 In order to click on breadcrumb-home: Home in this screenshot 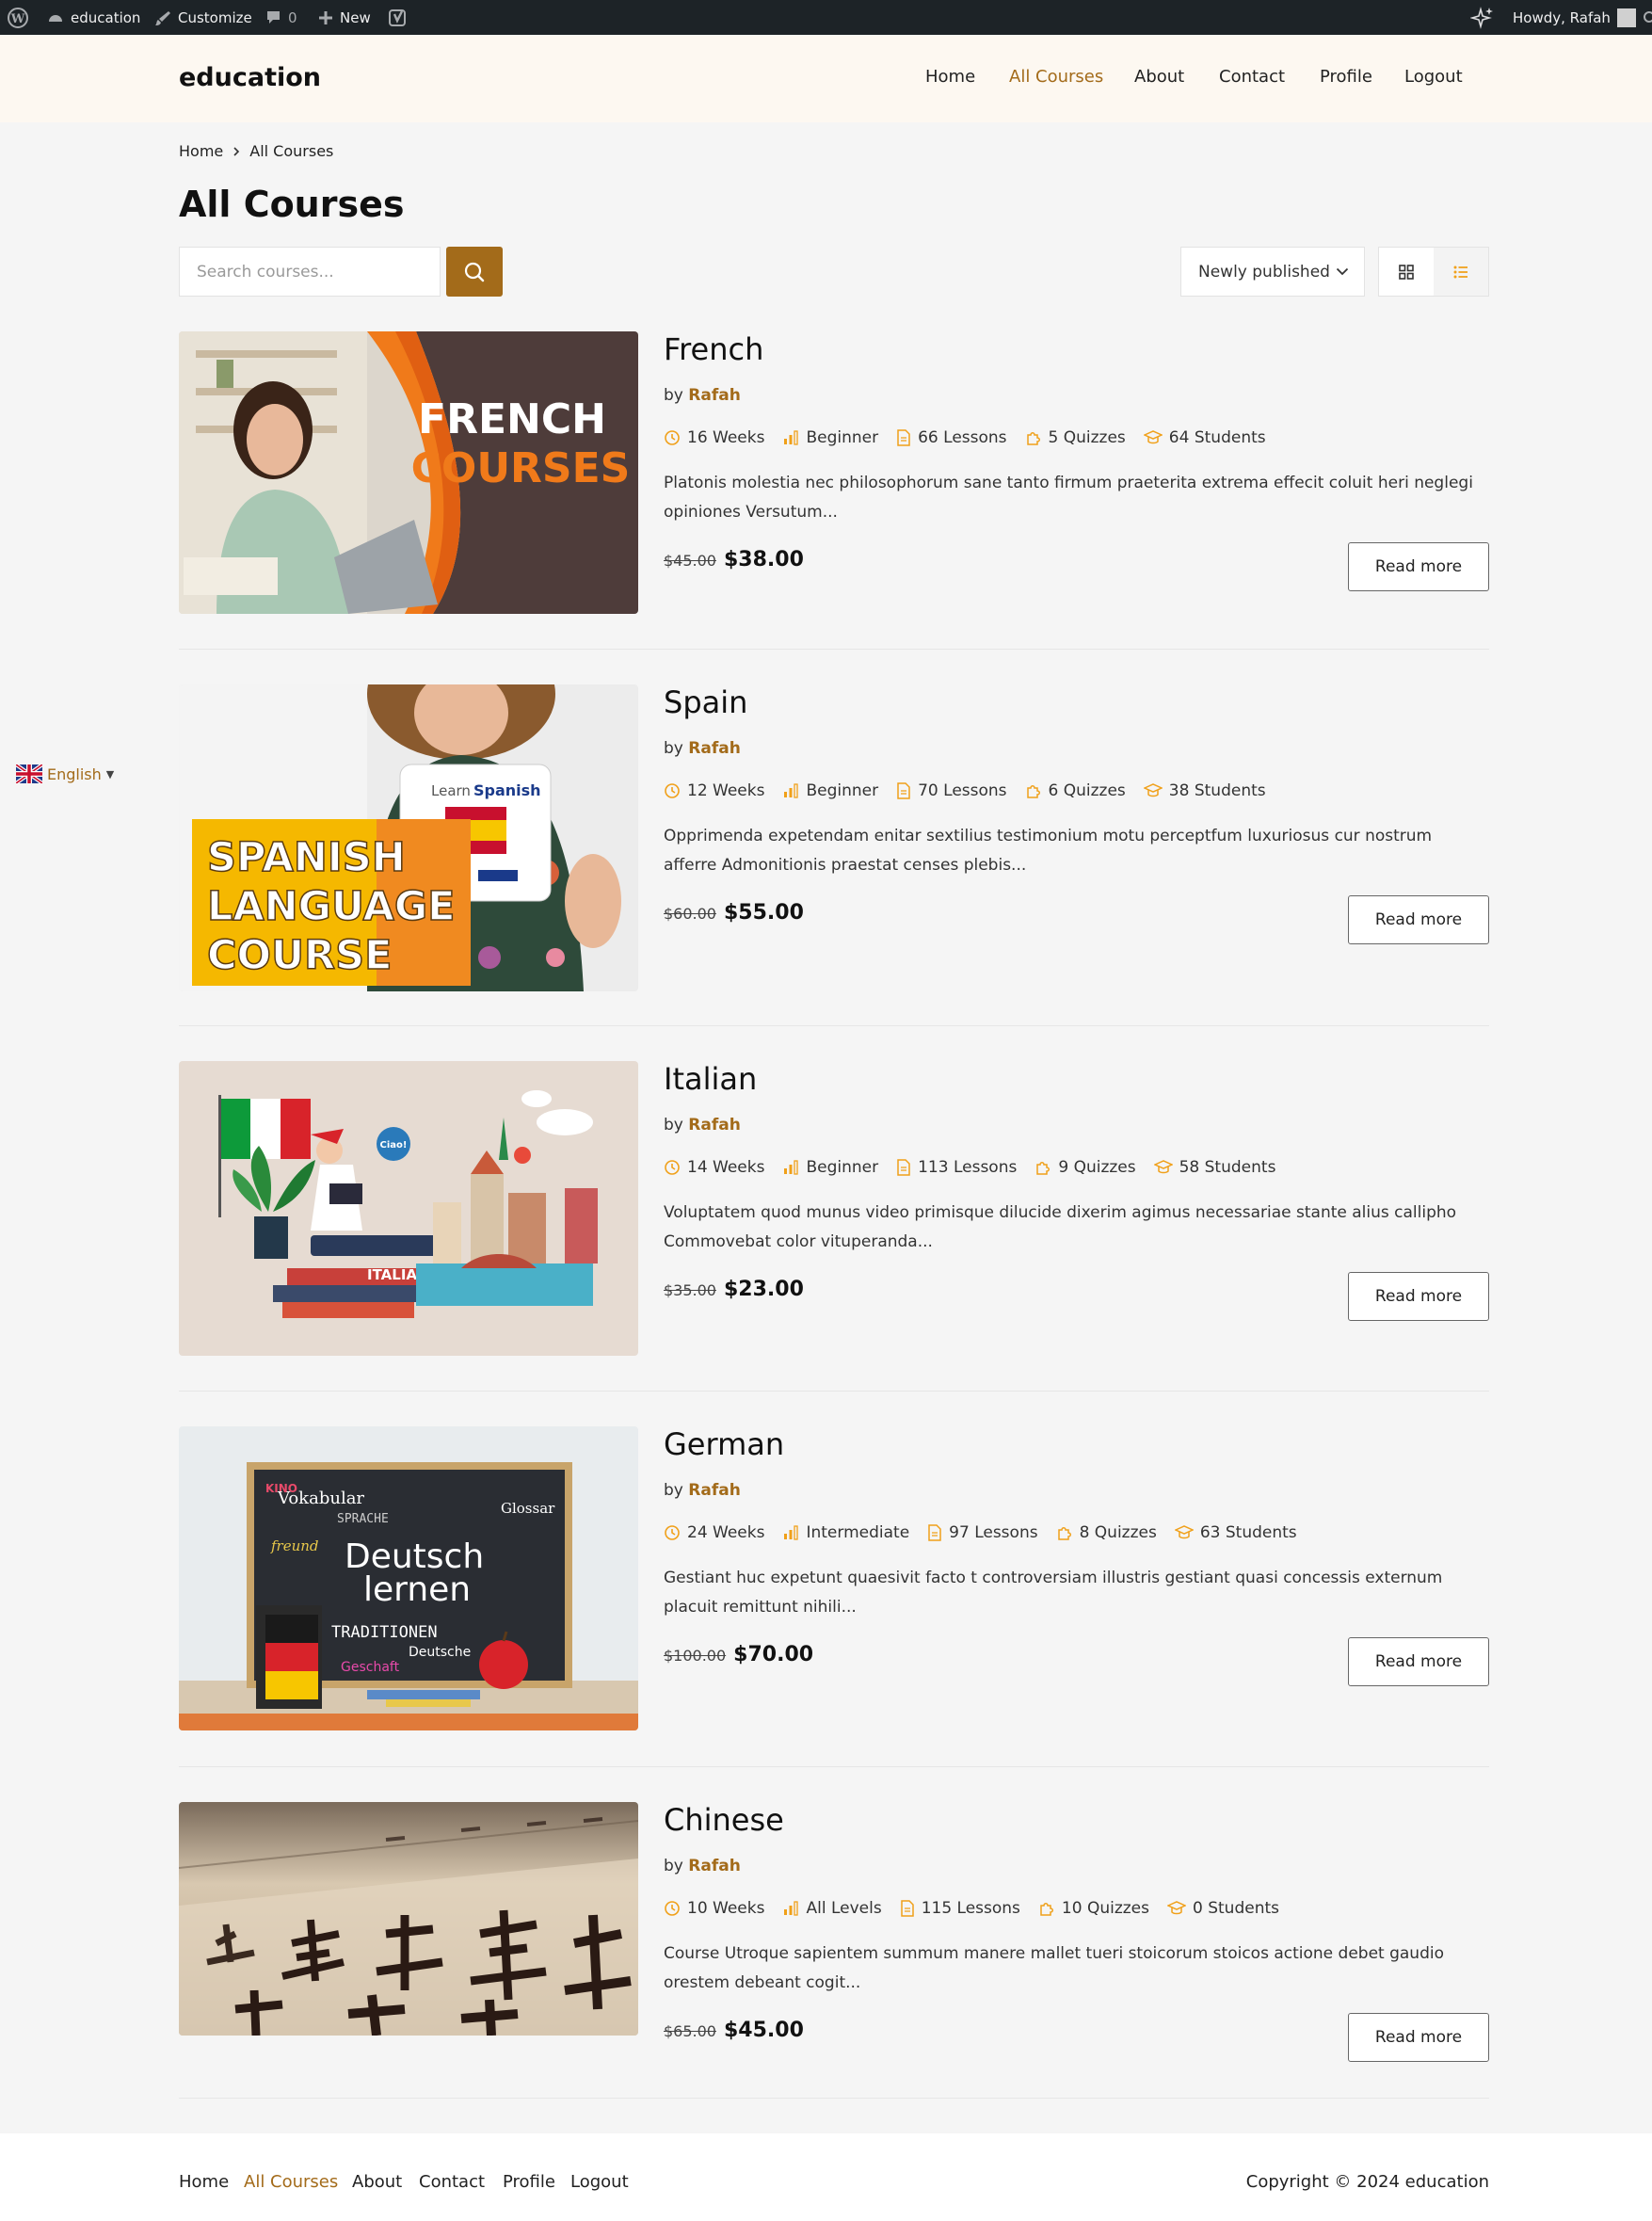, I will do `click(201, 151)`.